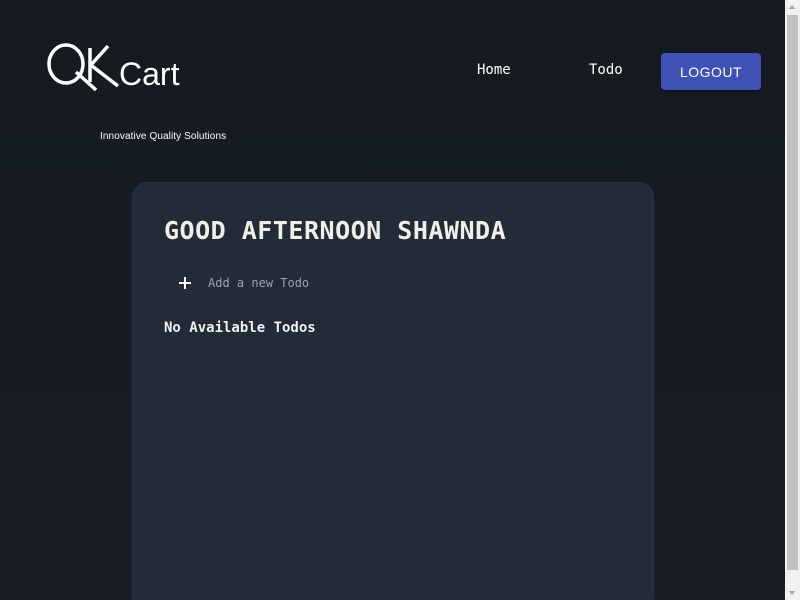 Image resolution: width=800 pixels, height=600 pixels. I want to click on plus-icon, so click(185, 283).